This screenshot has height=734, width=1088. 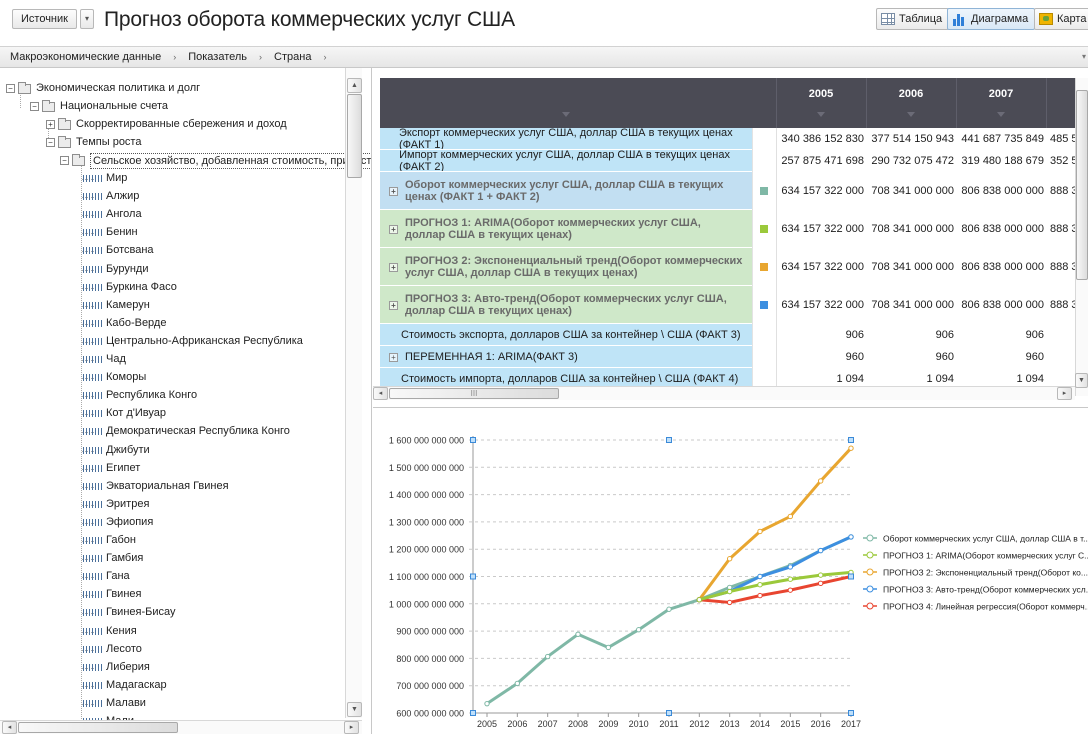 What do you see at coordinates (110, 631) in the screenshot?
I see `tree-leaf-country: Кения` at bounding box center [110, 631].